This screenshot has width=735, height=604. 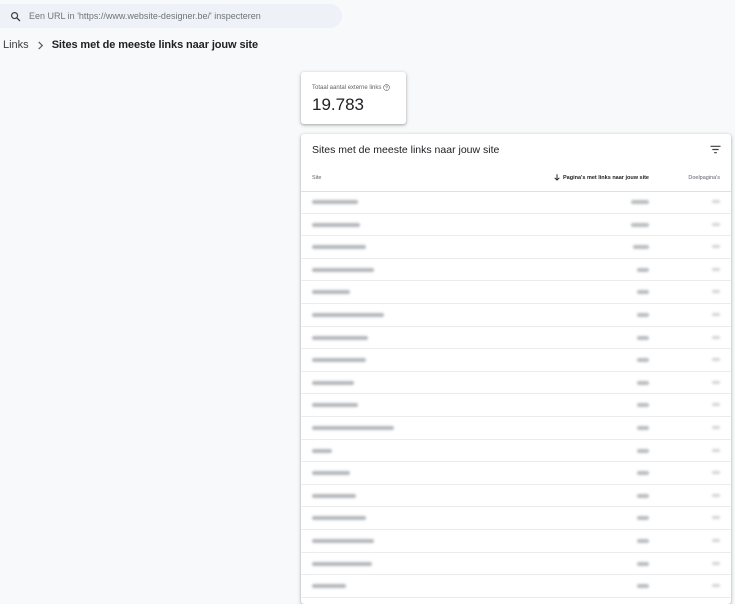 What do you see at coordinates (40, 45) in the screenshot?
I see `chevron-right-icon` at bounding box center [40, 45].